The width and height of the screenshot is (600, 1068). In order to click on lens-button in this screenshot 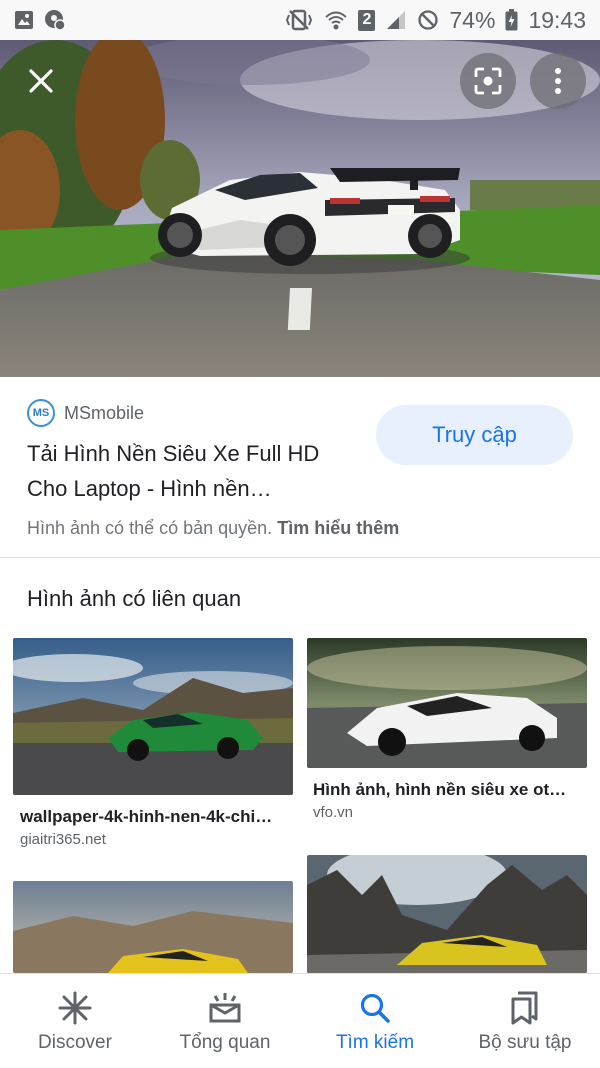, I will do `click(488, 81)`.